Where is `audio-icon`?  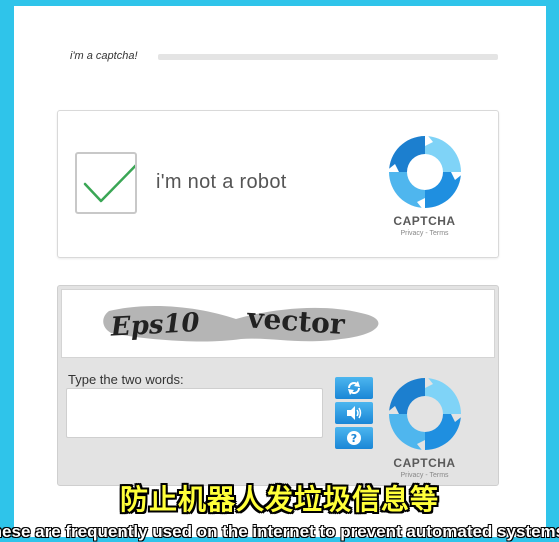 audio-icon is located at coordinates (354, 413).